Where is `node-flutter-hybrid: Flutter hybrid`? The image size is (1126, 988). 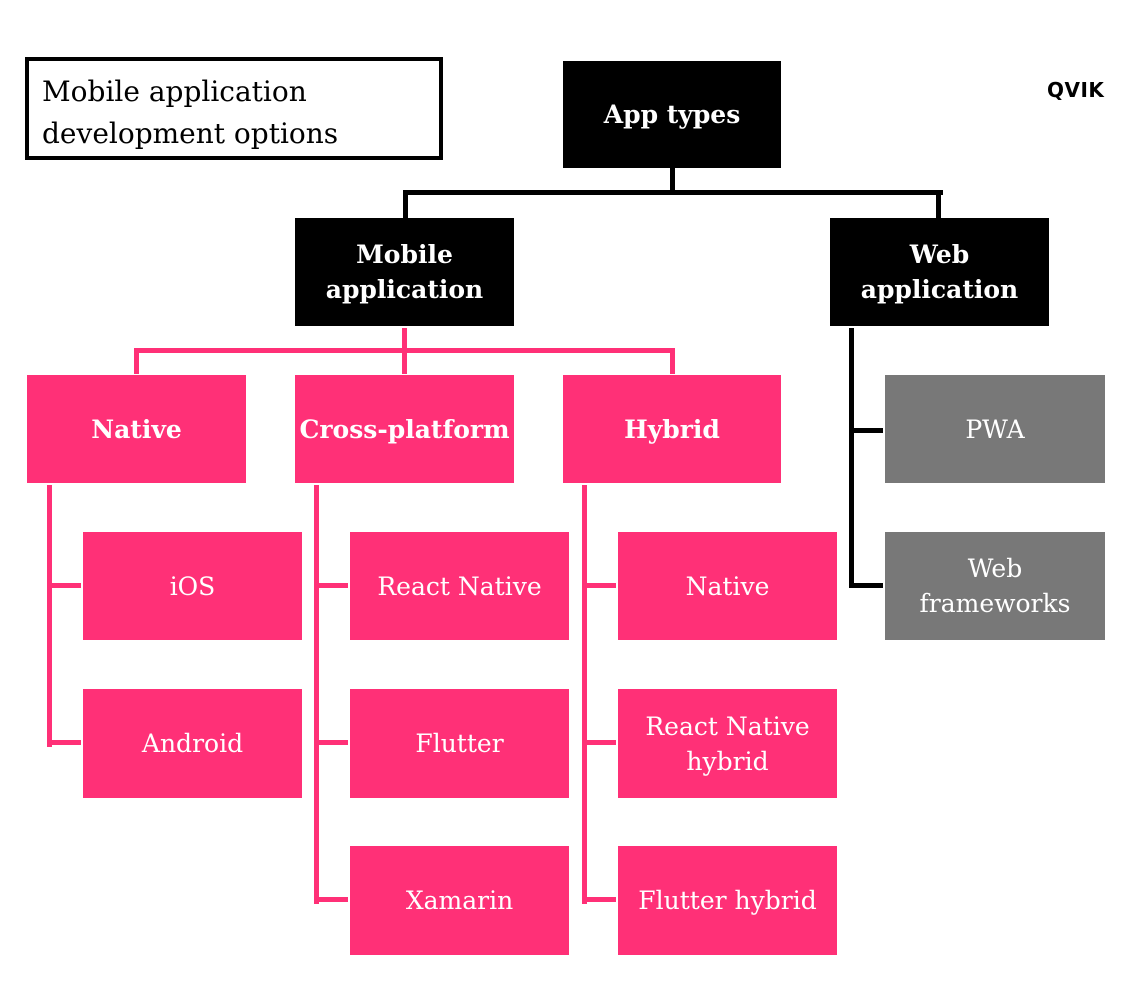 node-flutter-hybrid: Flutter hybrid is located at coordinates (727, 900).